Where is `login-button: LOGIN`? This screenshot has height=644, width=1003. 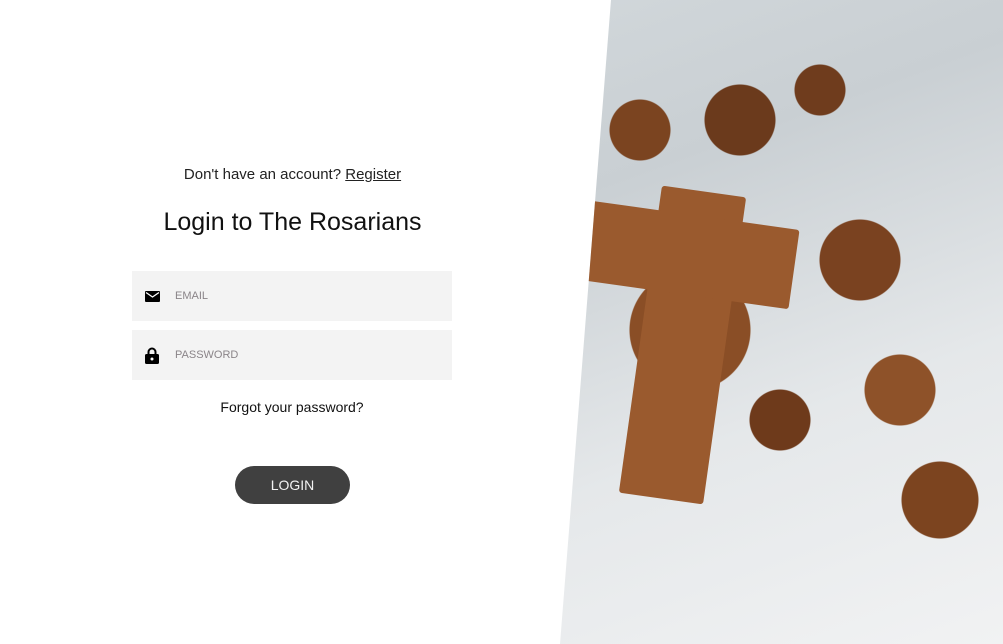 login-button: LOGIN is located at coordinates (292, 485).